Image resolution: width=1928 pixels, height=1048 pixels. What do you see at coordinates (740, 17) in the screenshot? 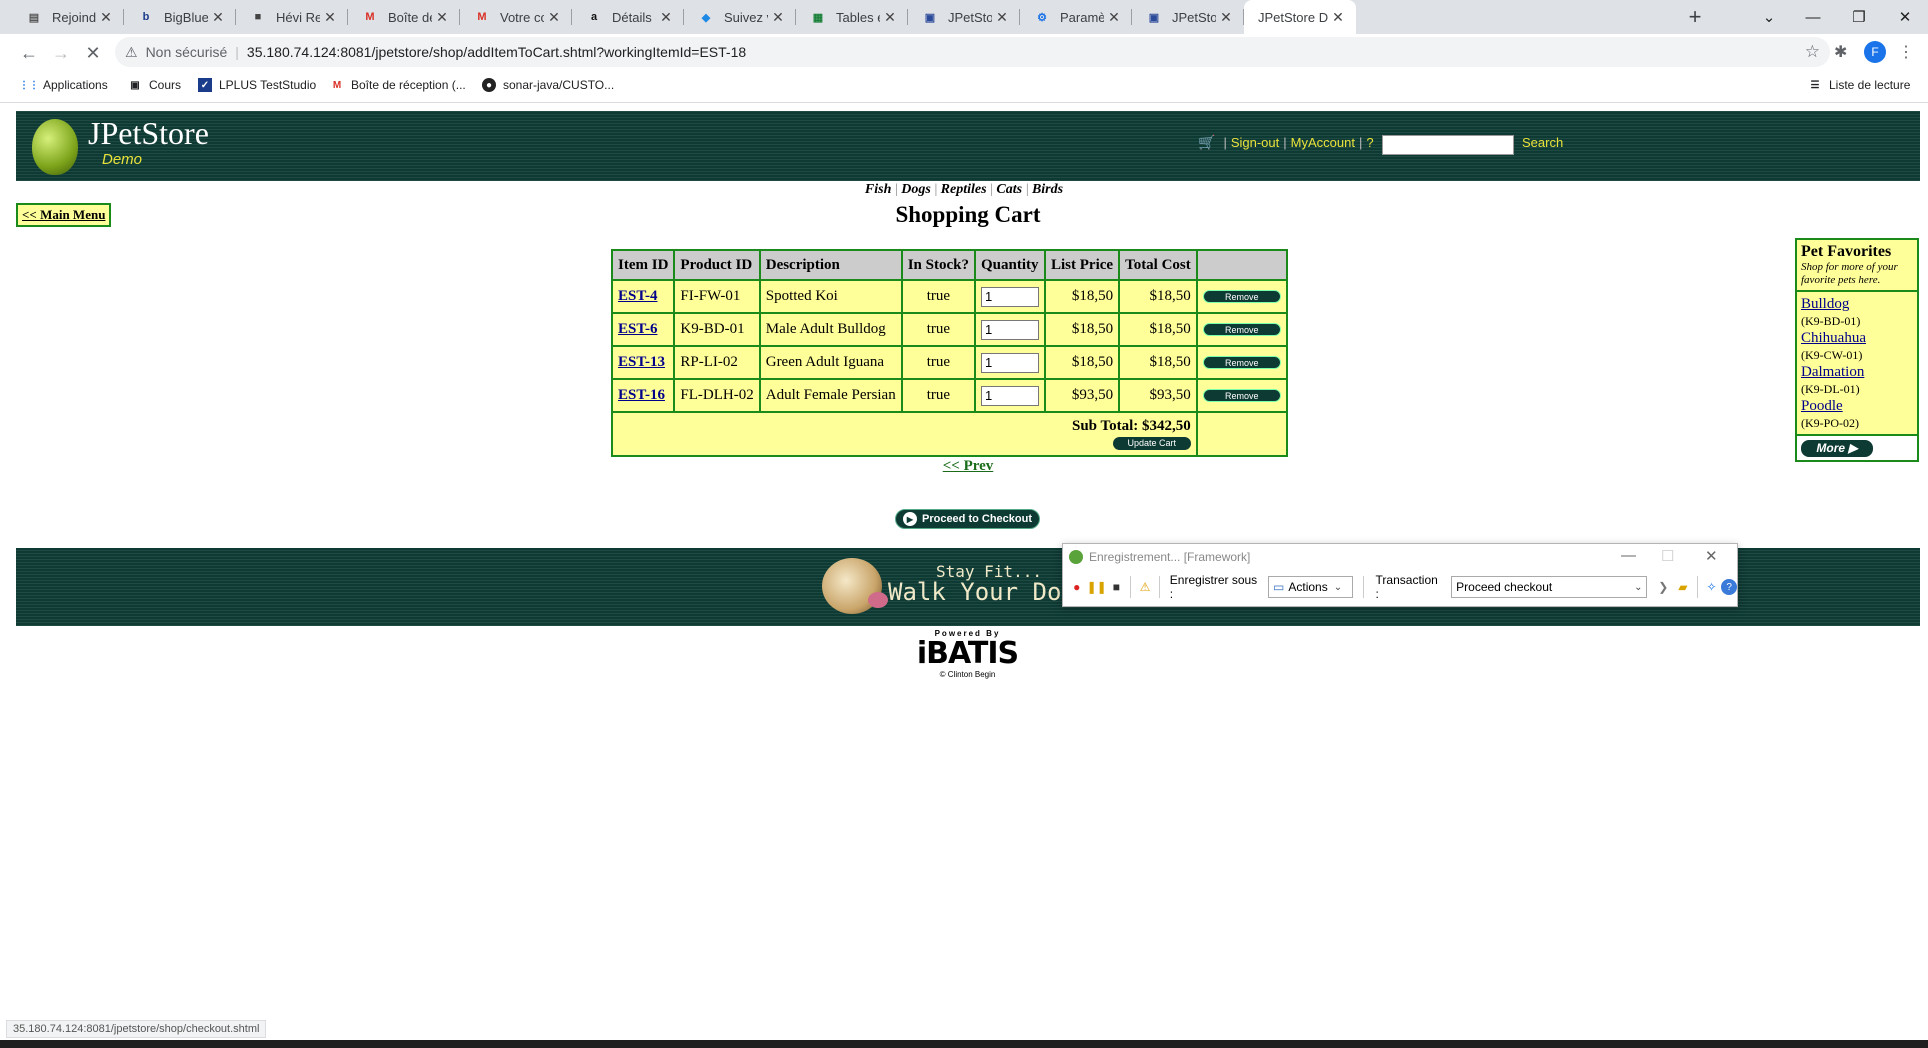
I see `browser-tab: ◆ Suivez votre✕` at bounding box center [740, 17].